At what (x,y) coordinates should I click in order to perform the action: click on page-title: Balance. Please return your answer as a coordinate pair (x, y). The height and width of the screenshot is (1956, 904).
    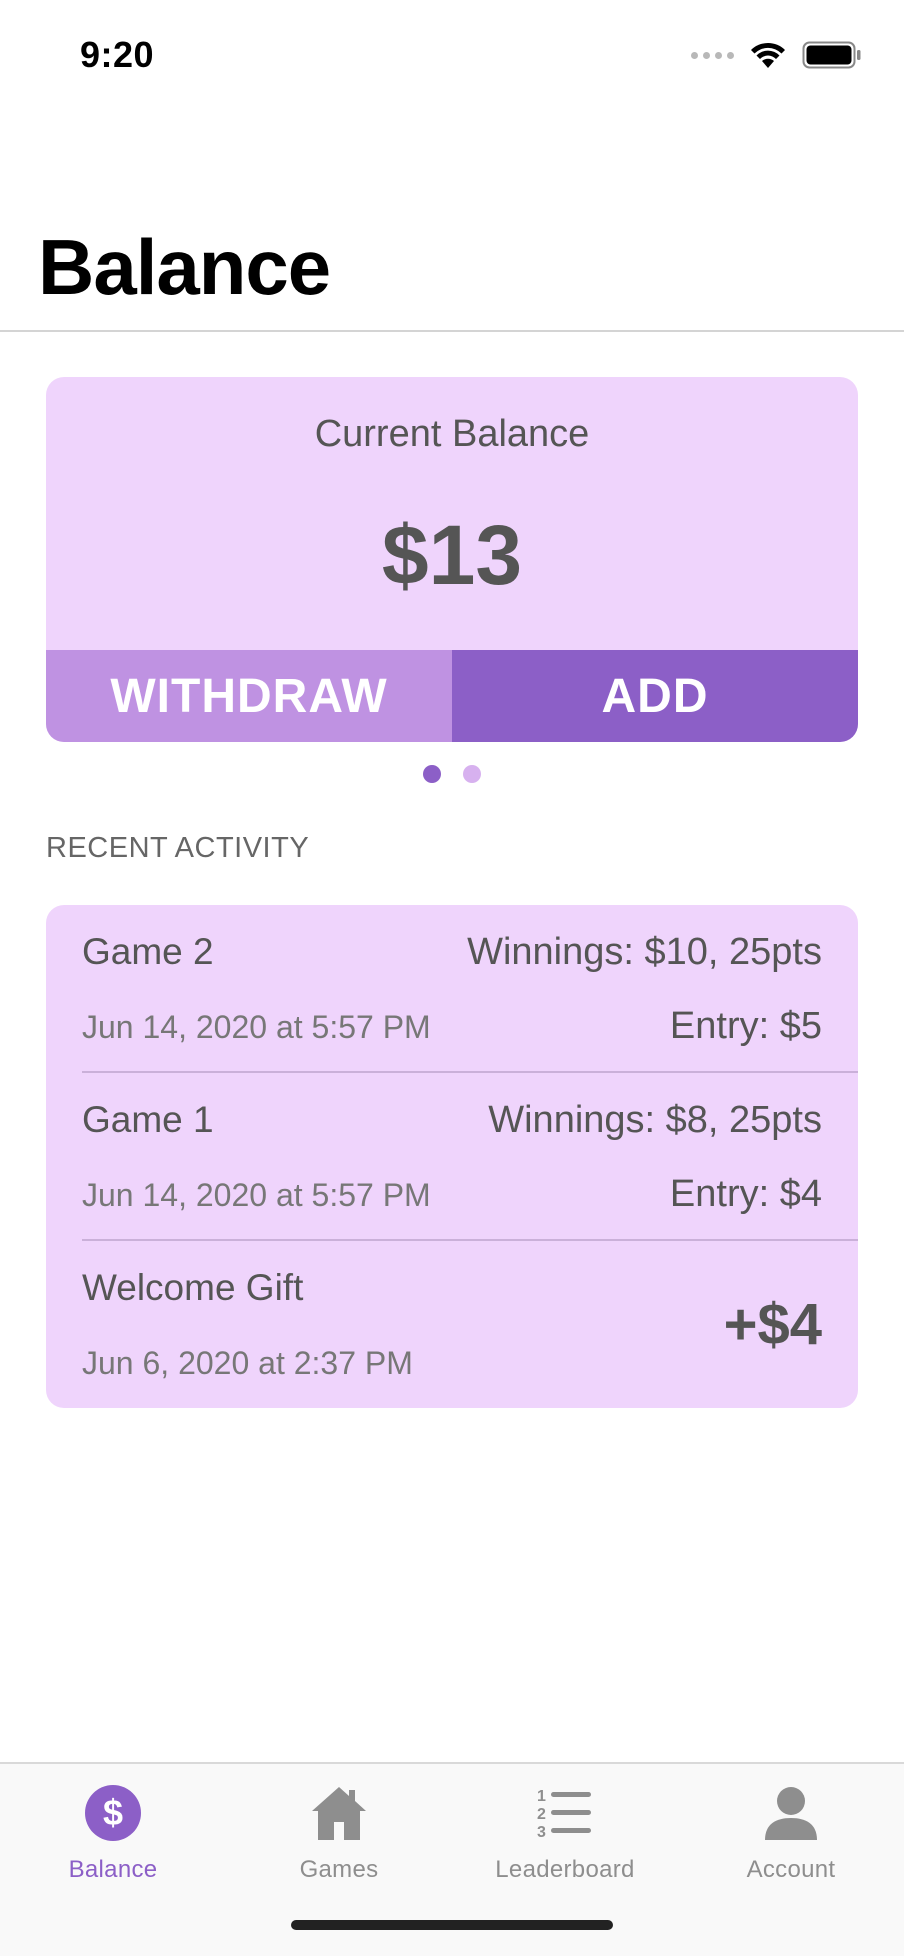
    Looking at the image, I should click on (184, 267).